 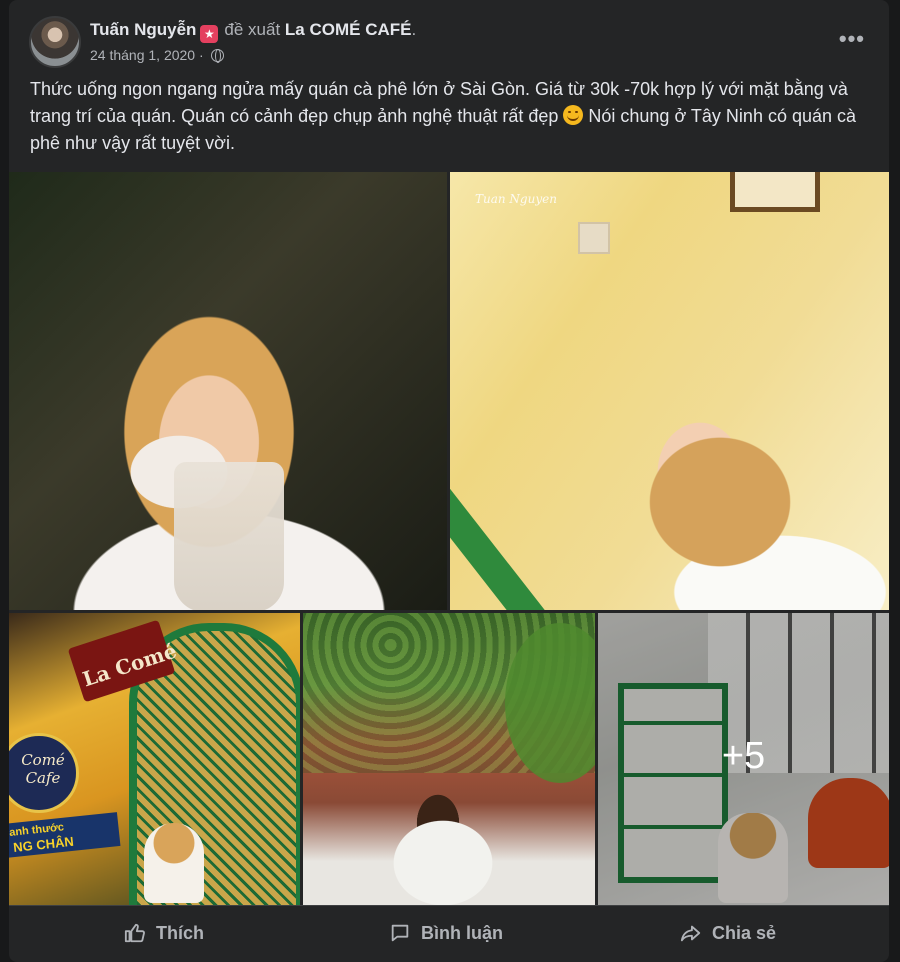 What do you see at coordinates (512, 511) in the screenshot?
I see `green-stripe` at bounding box center [512, 511].